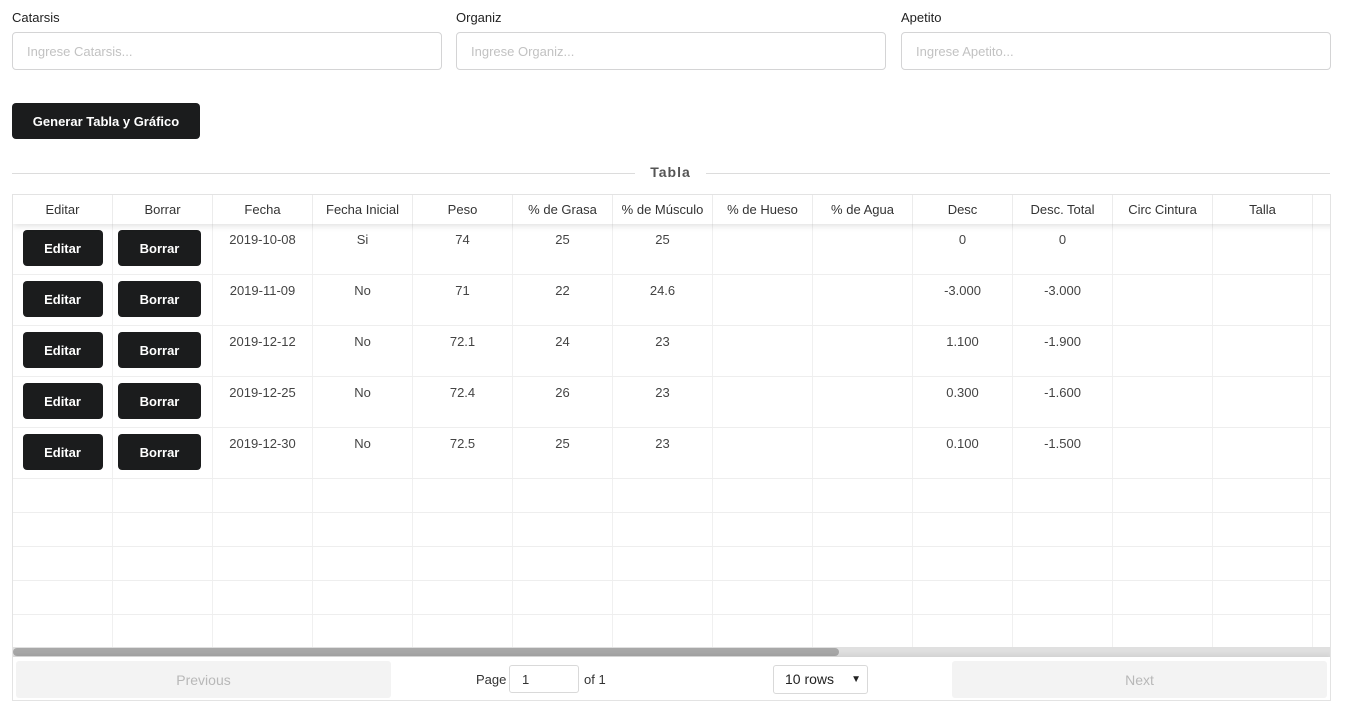 The image size is (1345, 701). Describe the element at coordinates (863, 209) in the screenshot. I see `column-header: % de Agua` at that location.